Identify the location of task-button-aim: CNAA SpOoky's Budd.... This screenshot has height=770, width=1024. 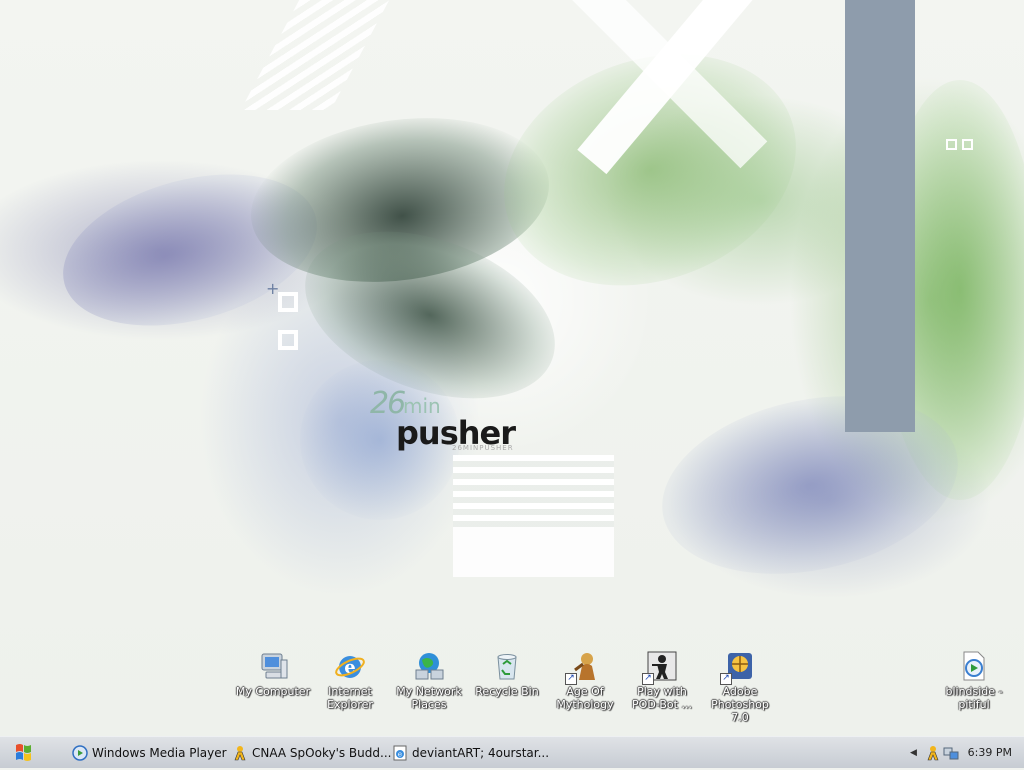
(311, 753).